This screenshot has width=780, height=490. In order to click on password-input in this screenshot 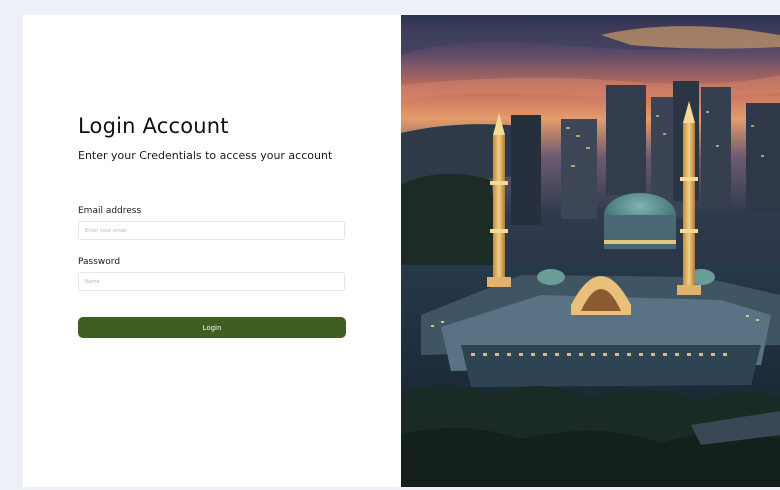, I will do `click(211, 281)`.